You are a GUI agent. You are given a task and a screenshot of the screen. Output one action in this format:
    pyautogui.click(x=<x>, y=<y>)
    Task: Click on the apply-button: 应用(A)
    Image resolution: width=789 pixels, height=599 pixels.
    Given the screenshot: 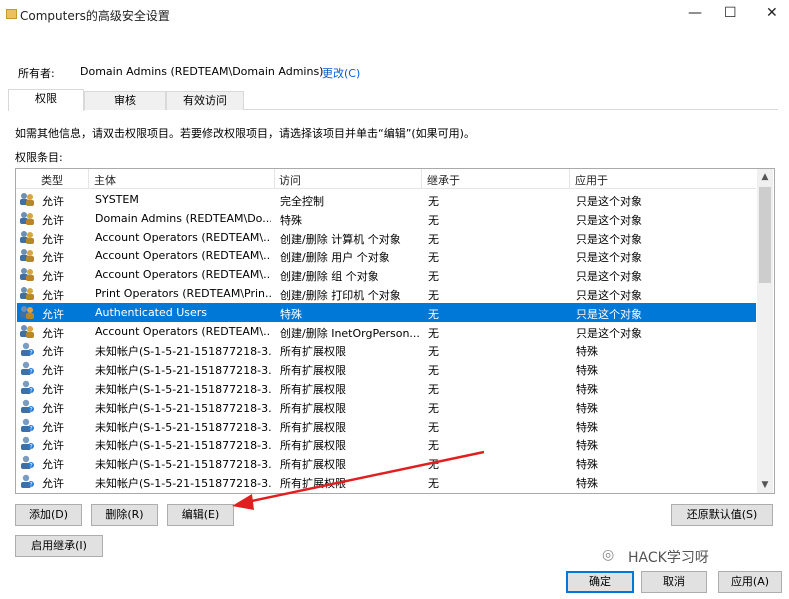 What is the action you would take?
    pyautogui.click(x=750, y=582)
    